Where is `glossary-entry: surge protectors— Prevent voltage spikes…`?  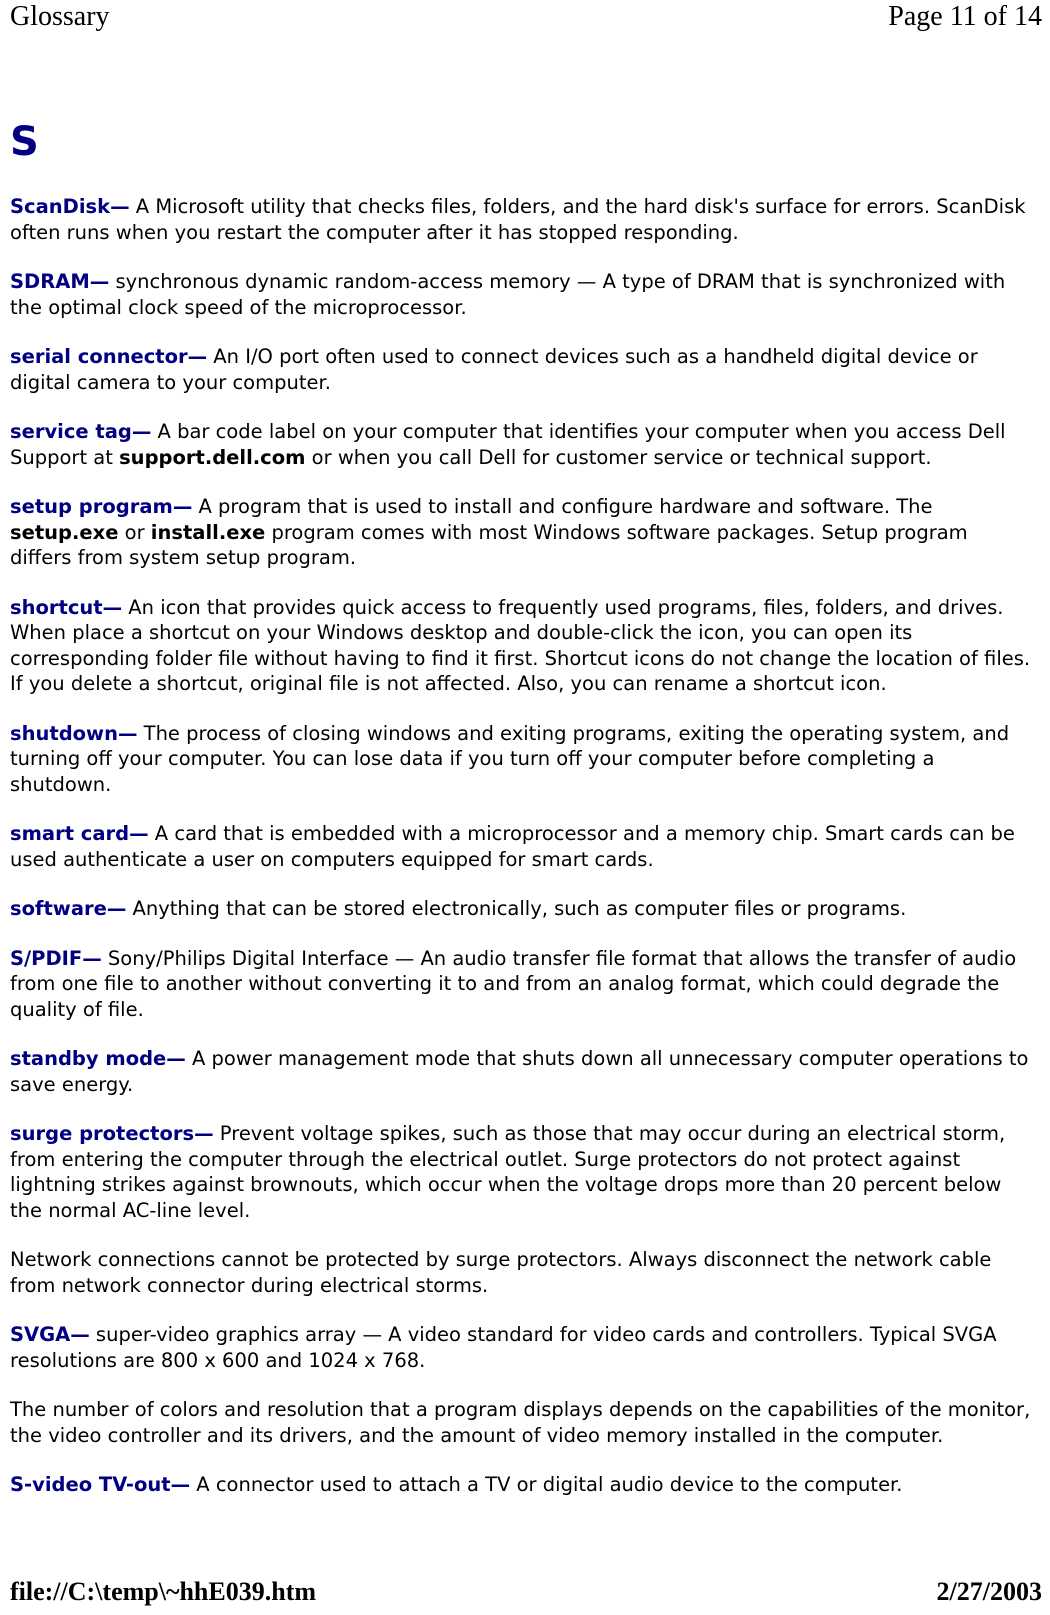
glossary-entry: surge protectors— Prevent voltage spikes… is located at coordinates (521, 1172).